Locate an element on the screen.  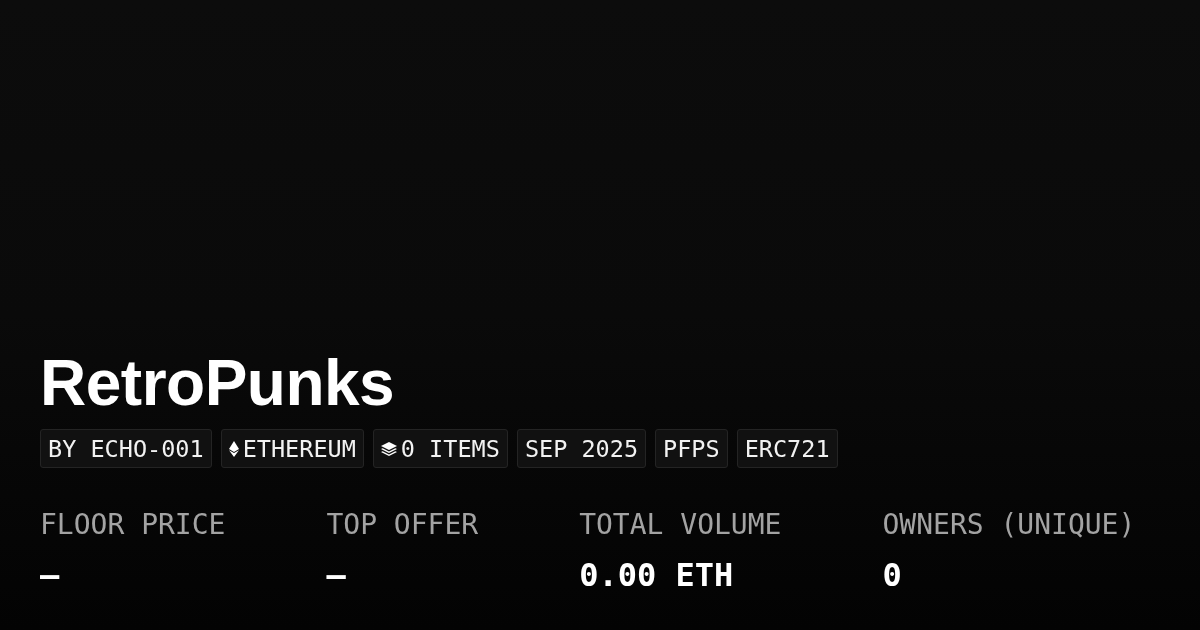
stat-value: 0 is located at coordinates (892, 575).